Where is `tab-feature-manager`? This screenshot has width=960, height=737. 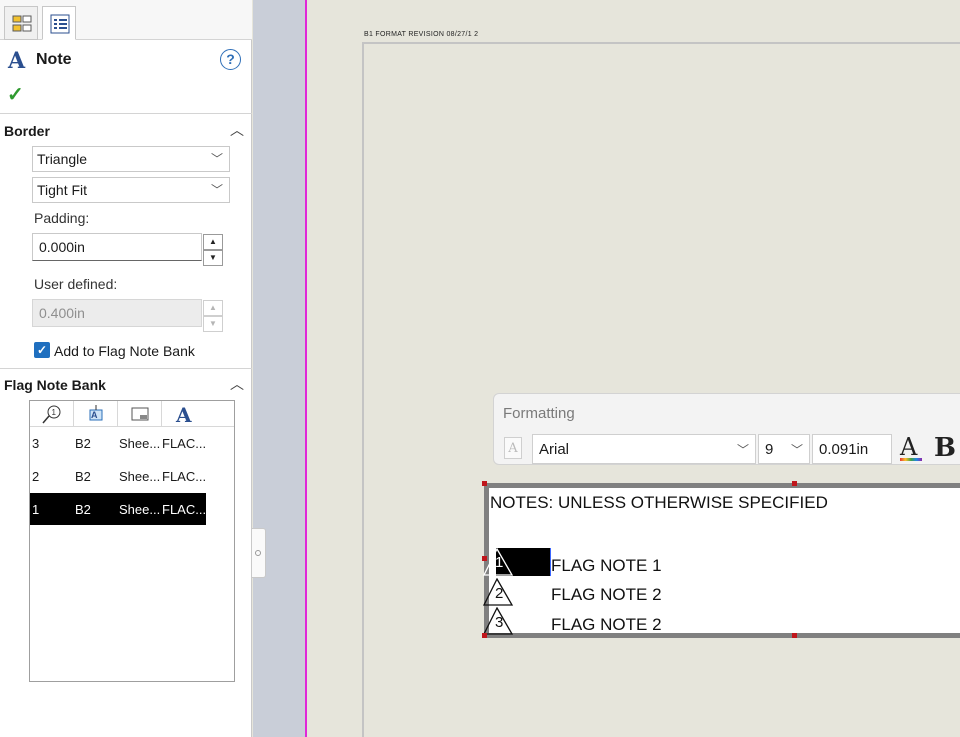 tab-feature-manager is located at coordinates (21, 23).